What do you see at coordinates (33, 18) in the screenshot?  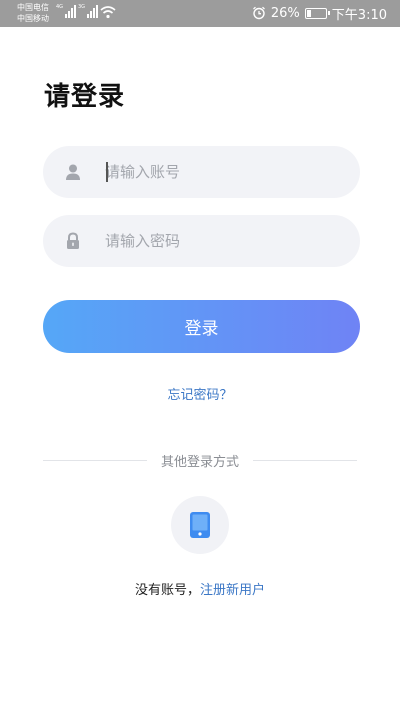 I see `carrier-2: 中国移动` at bounding box center [33, 18].